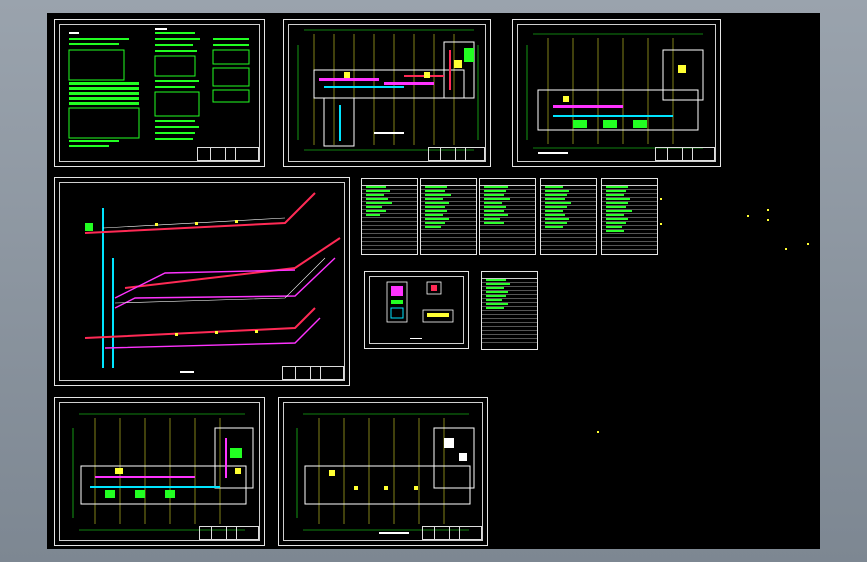 This screenshot has width=867, height=562. What do you see at coordinates (159, 87) in the screenshot?
I see `notes-content` at bounding box center [159, 87].